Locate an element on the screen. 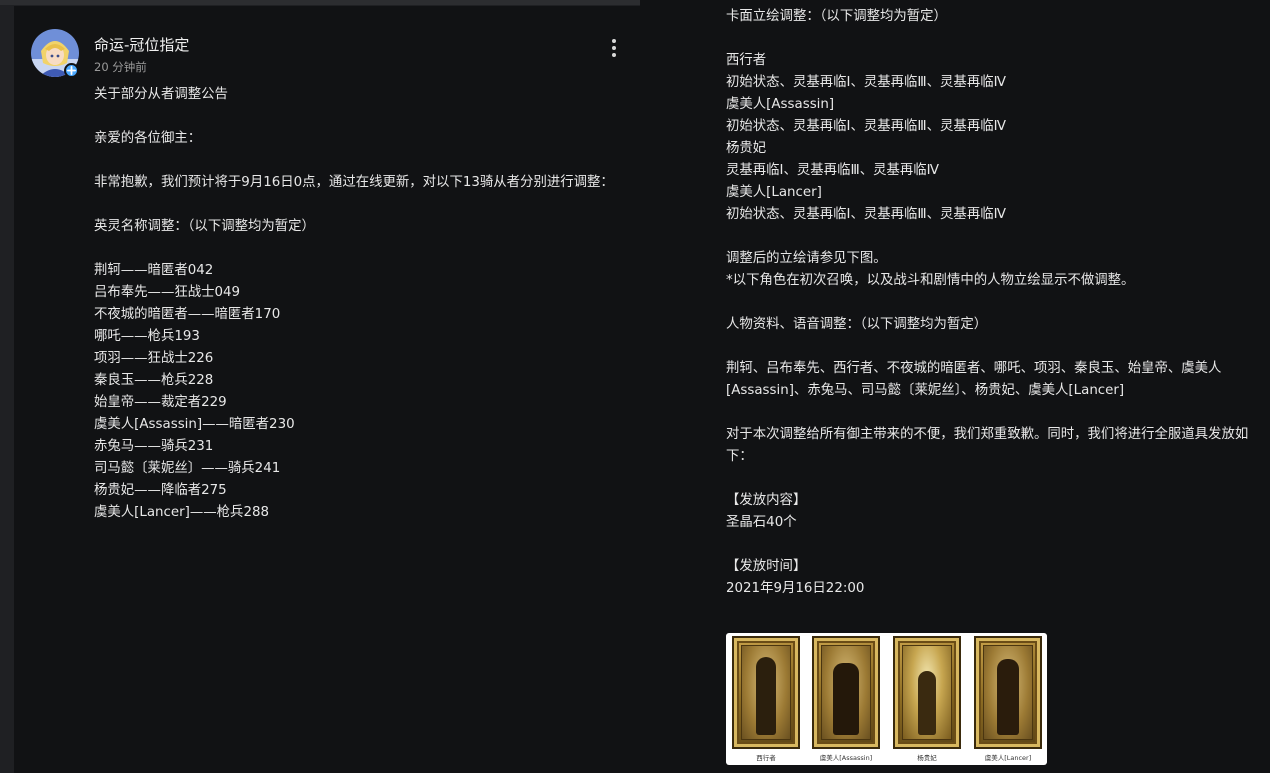  author-name: 命运-冠位指定 is located at coordinates (141, 44).